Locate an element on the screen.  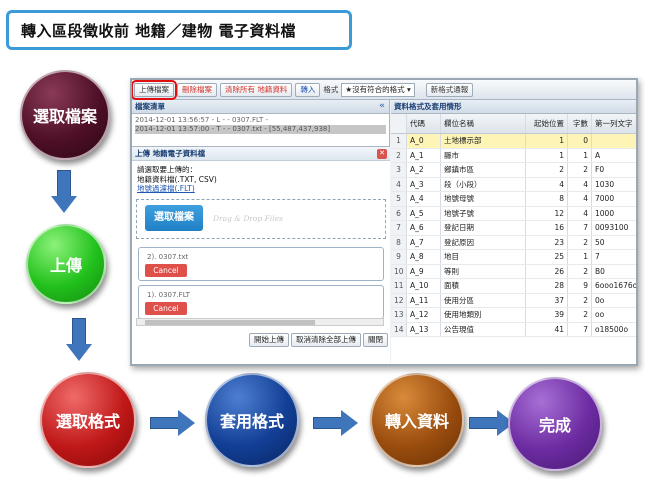
step-done-label: 完成 is located at coordinates (554, 425).